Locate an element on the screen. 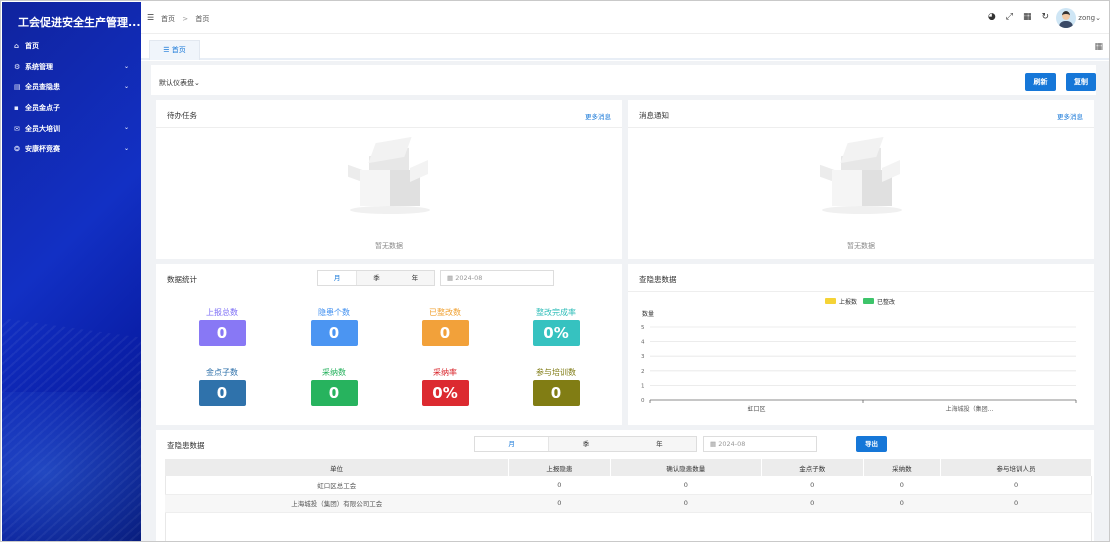 The image size is (1110, 542). pie-chart-icon: ◕ is located at coordinates (992, 17).